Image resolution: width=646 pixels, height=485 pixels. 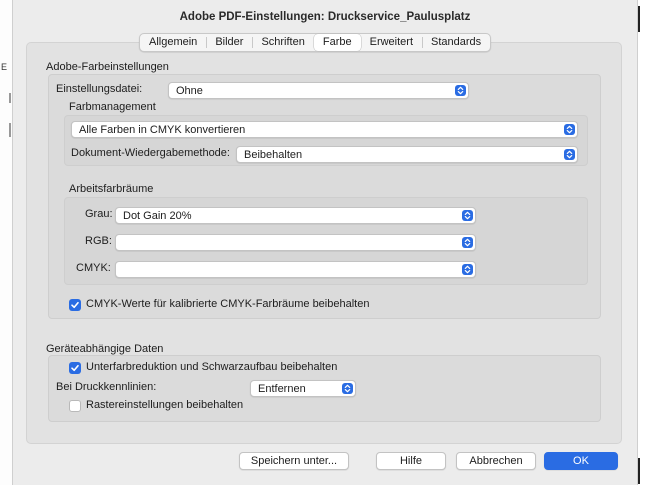 I want to click on rendering-intent-popup: Beibehalten, so click(x=407, y=154).